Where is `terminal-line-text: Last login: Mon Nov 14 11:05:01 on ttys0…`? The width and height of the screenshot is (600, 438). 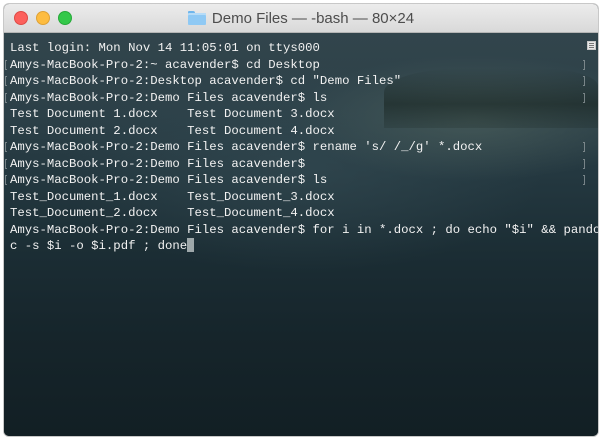
terminal-line-text: Last login: Mon Nov 14 11:05:01 on ttys0… is located at coordinates (165, 48).